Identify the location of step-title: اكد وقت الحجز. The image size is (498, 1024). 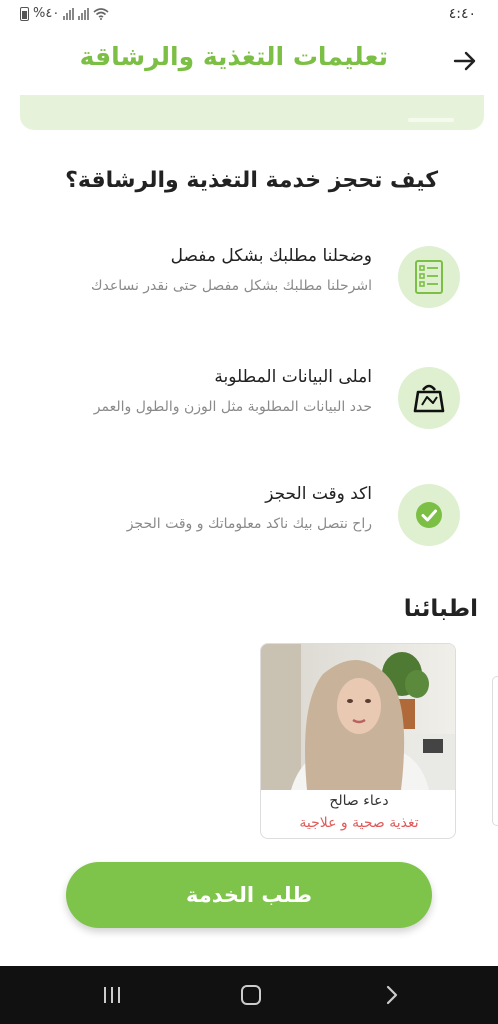
(318, 494).